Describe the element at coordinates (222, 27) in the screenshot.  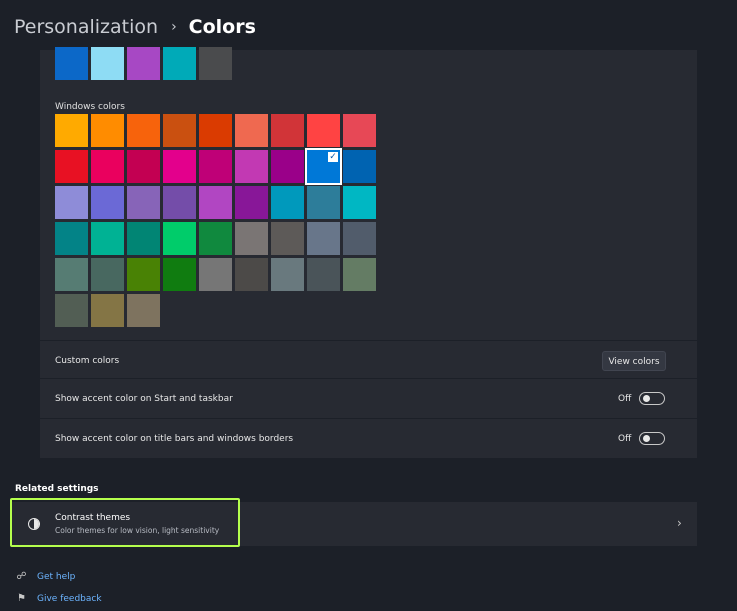
I see `page-title: Colors` at that location.